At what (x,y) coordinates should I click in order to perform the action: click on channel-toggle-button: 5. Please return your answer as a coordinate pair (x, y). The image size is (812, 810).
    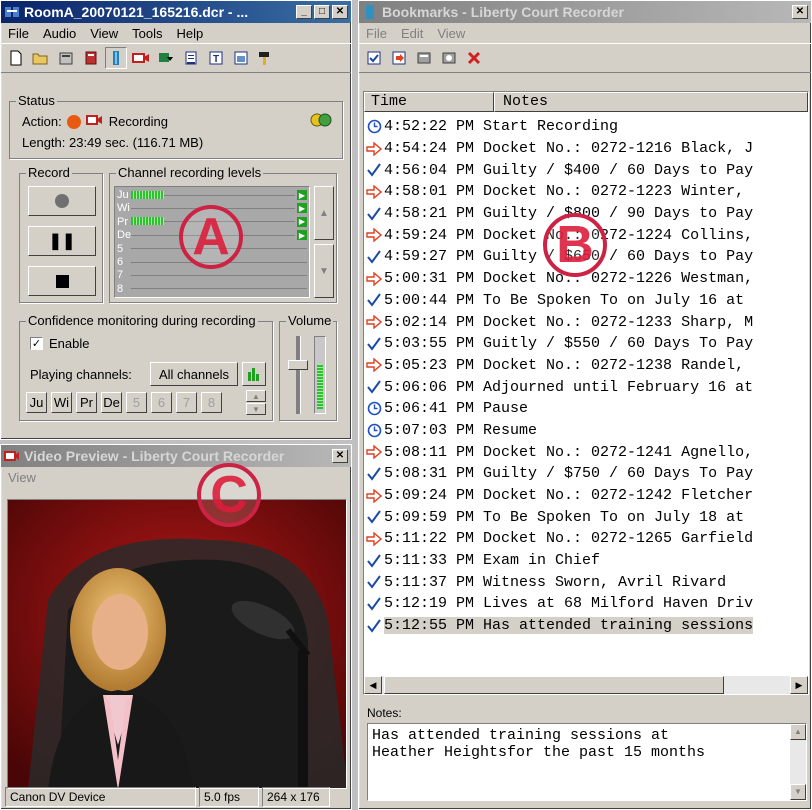
    Looking at the image, I should click on (136, 402).